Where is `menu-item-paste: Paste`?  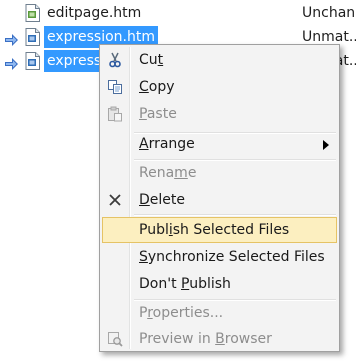 menu-item-paste: Paste is located at coordinates (219, 114).